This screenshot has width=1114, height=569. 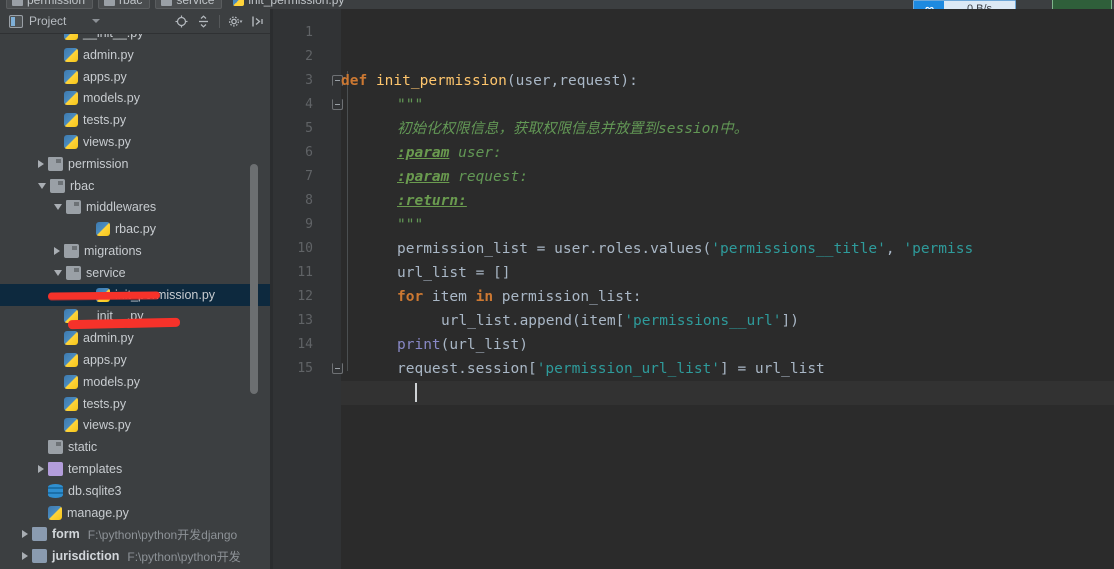 I want to click on line-number: 2, so click(x=309, y=56).